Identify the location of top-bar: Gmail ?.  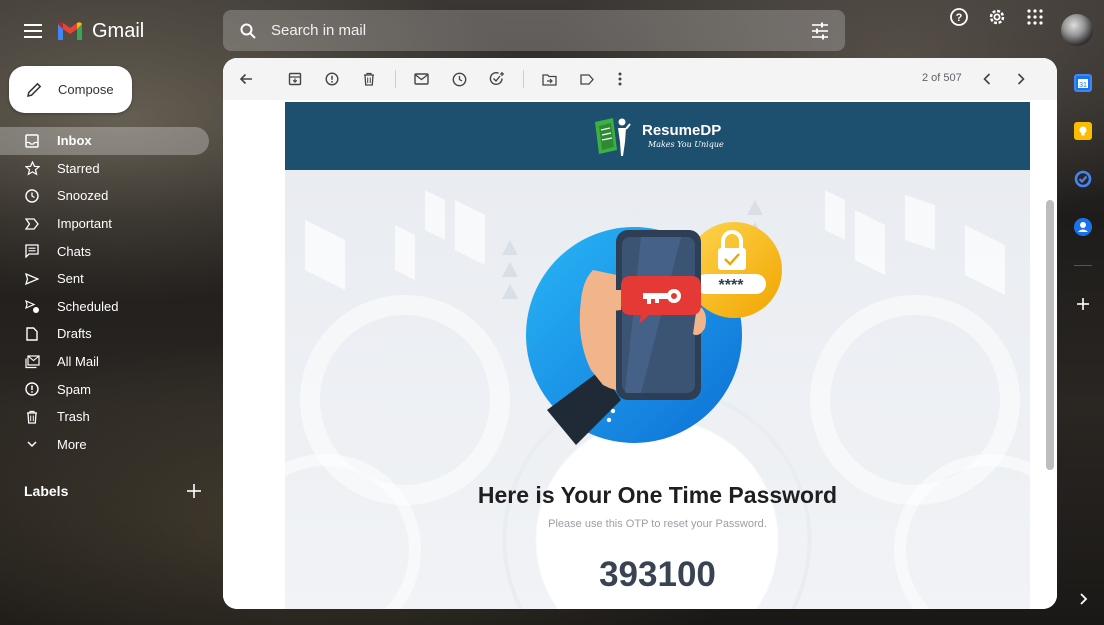
(552, 31).